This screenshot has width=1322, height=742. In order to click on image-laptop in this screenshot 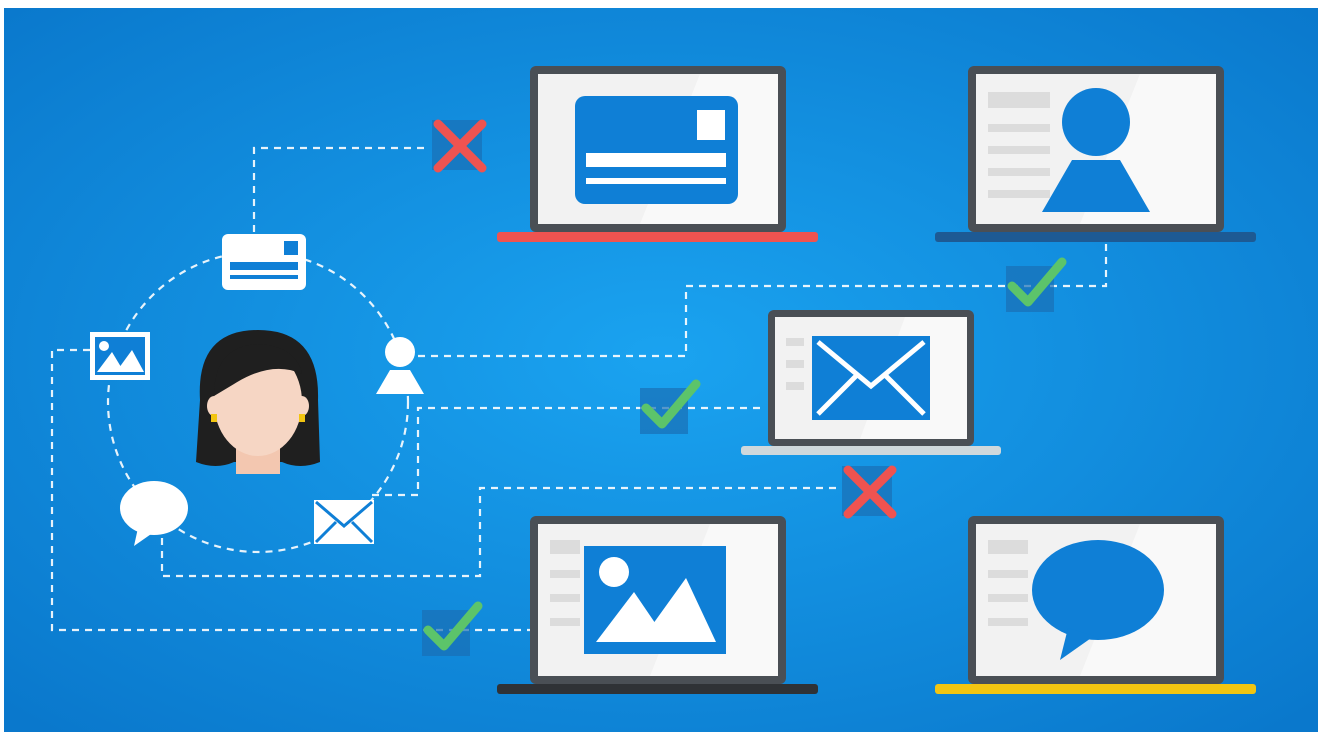, I will do `click(657, 605)`.